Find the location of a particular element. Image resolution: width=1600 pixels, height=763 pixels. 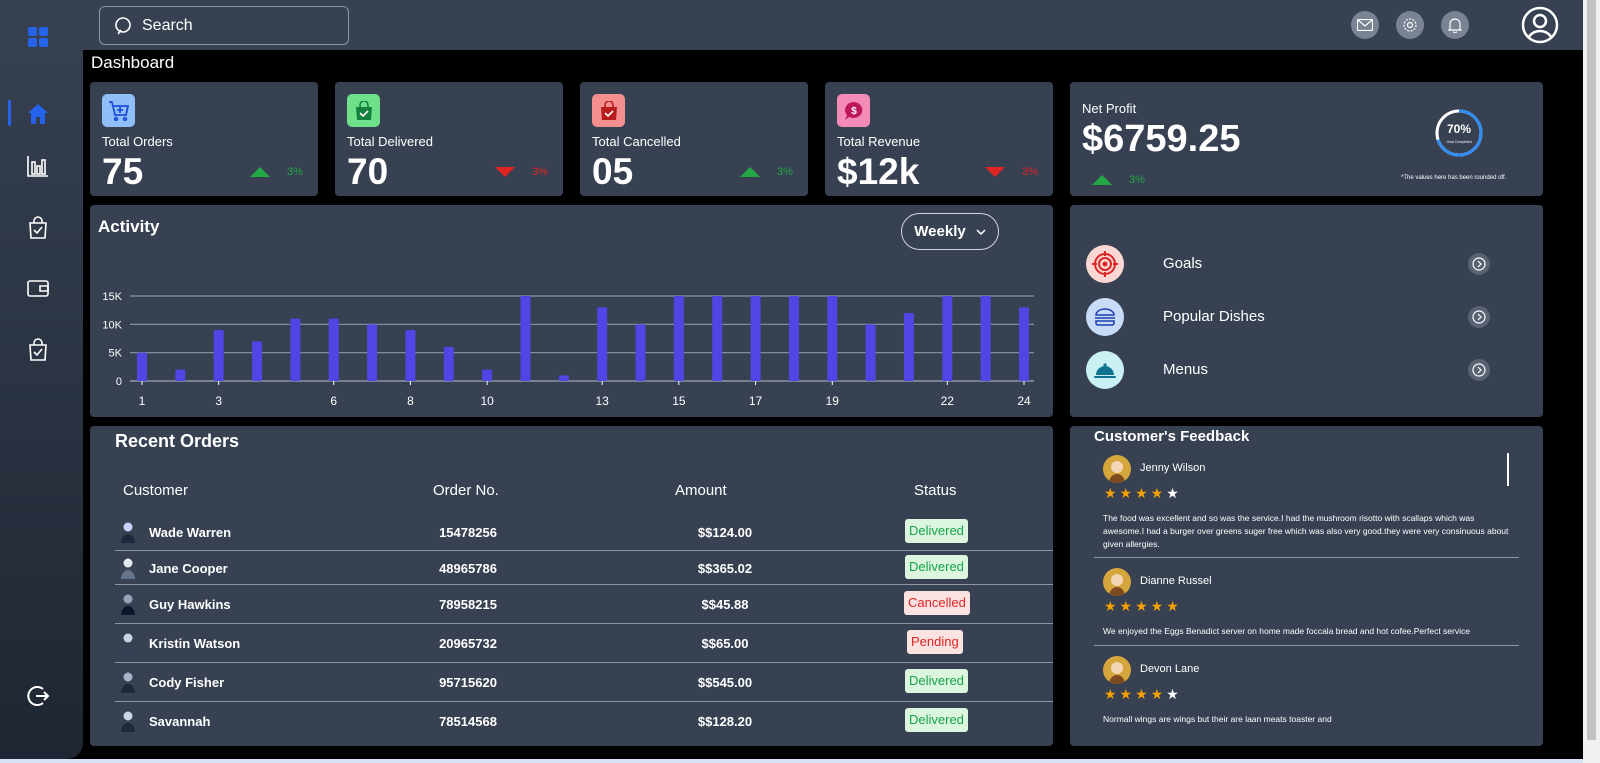

y-tick-label: 10K is located at coordinates (112, 325).